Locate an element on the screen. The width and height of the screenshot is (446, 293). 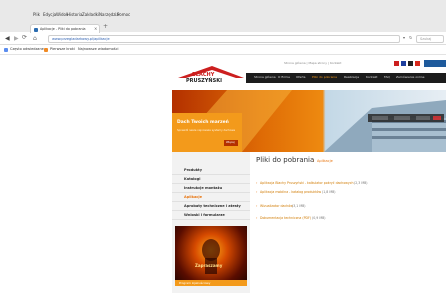
sidebar-item: Katalogi is located at coordinates (211, 179).